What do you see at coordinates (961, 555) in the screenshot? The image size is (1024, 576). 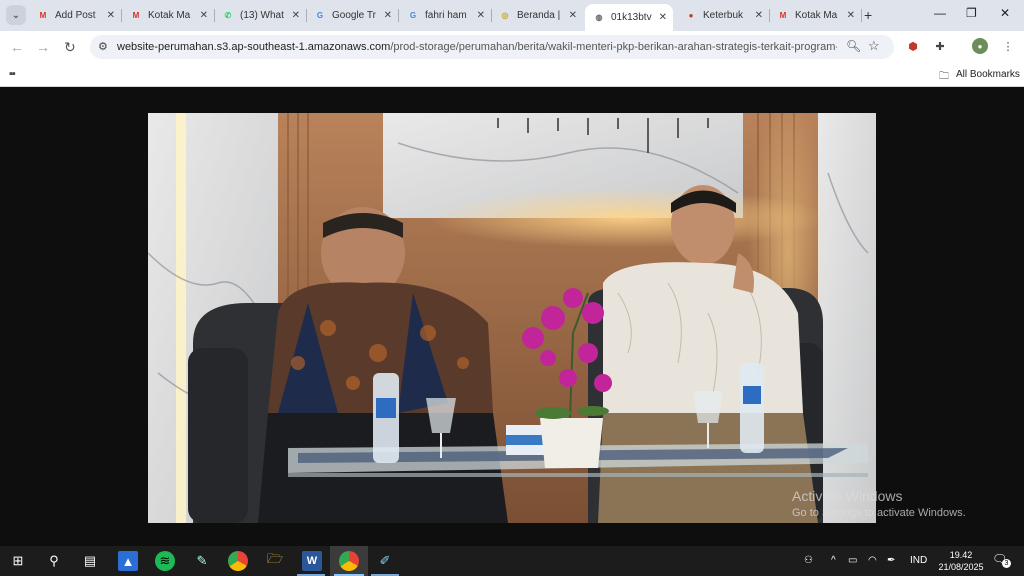 I see `clock-time: 19.42` at bounding box center [961, 555].